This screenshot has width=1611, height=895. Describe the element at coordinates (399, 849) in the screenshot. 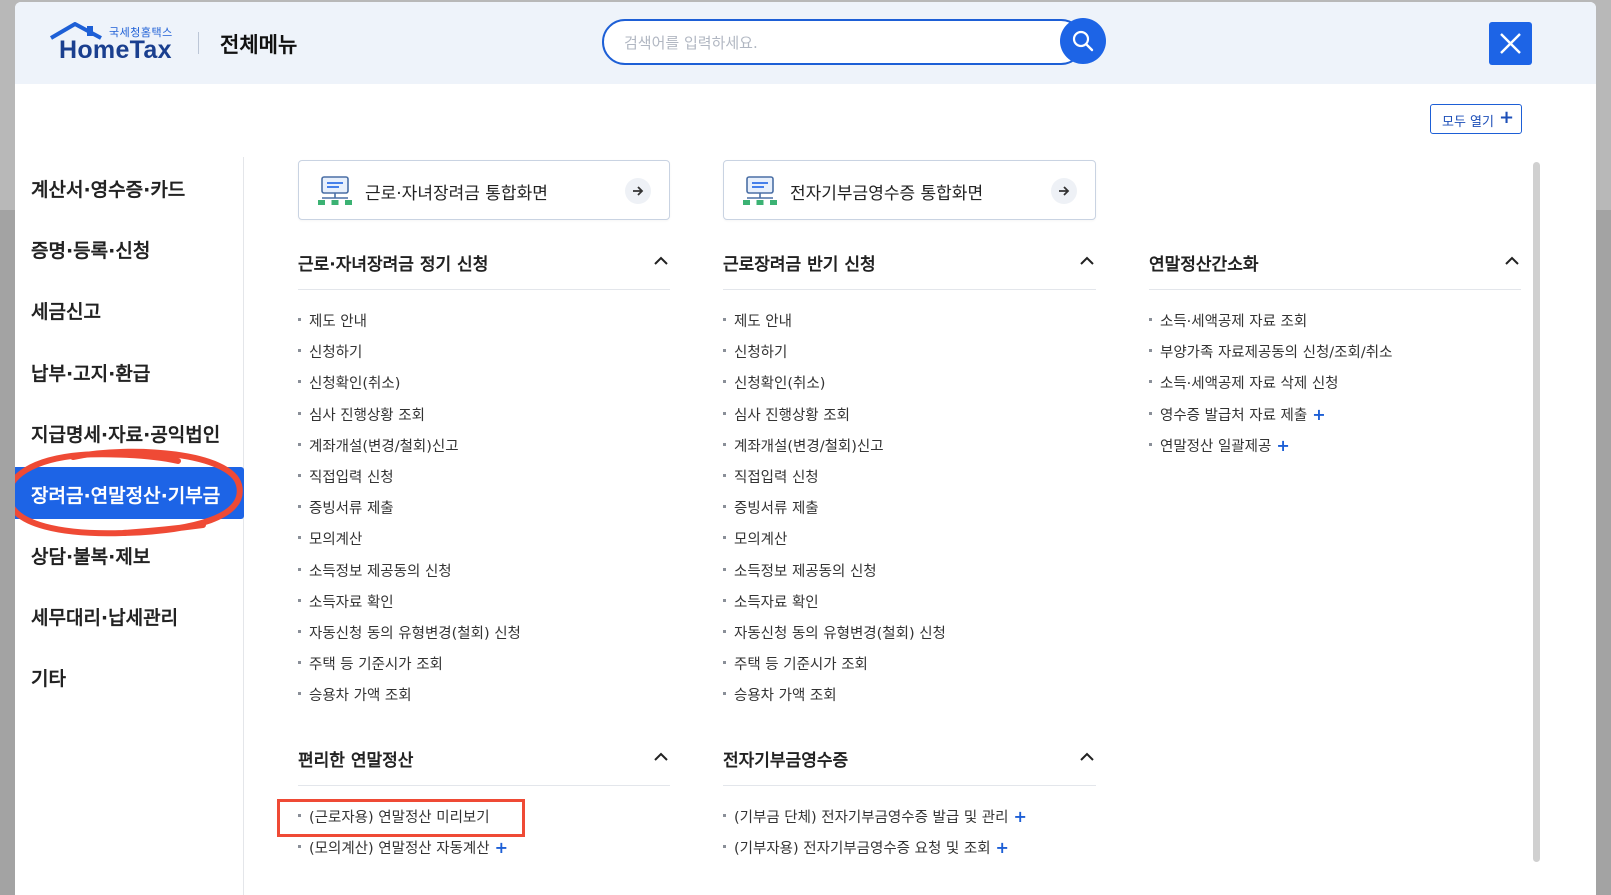

I see `menu-item-label: (모의계산) 연말정산 자동계산` at that location.